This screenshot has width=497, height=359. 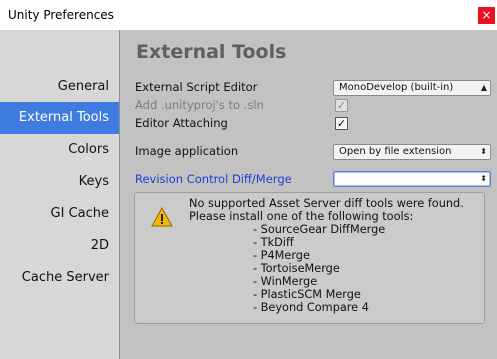 I want to click on tool-item: - TortoiseMerge, so click(x=296, y=268).